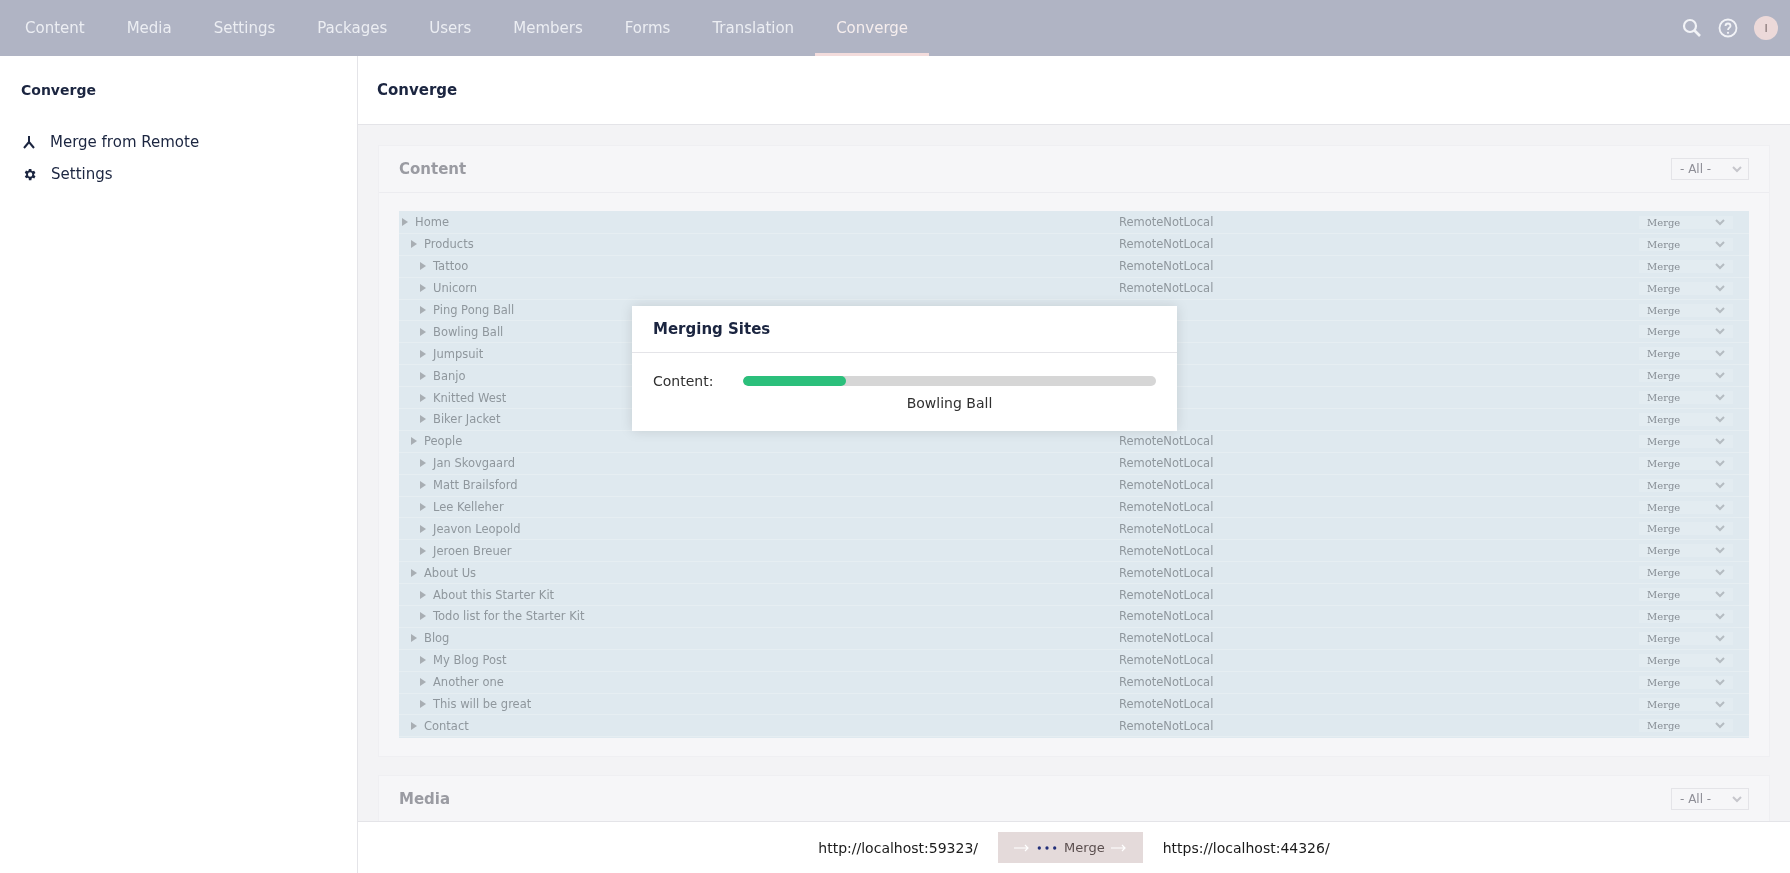  I want to click on tree-item-label: Unicorn, so click(455, 288).